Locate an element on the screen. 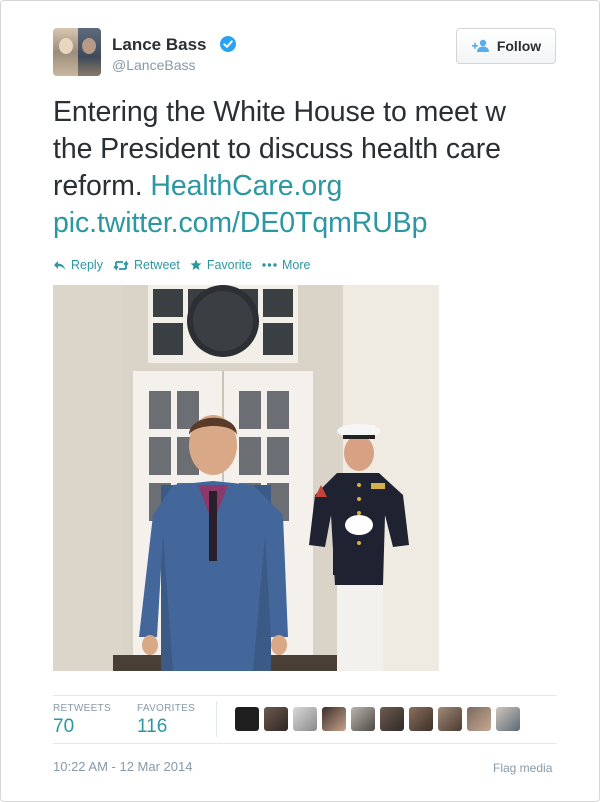 This screenshot has width=600, height=802. tweet-line-2: the President to discuss health care is located at coordinates (277, 149).